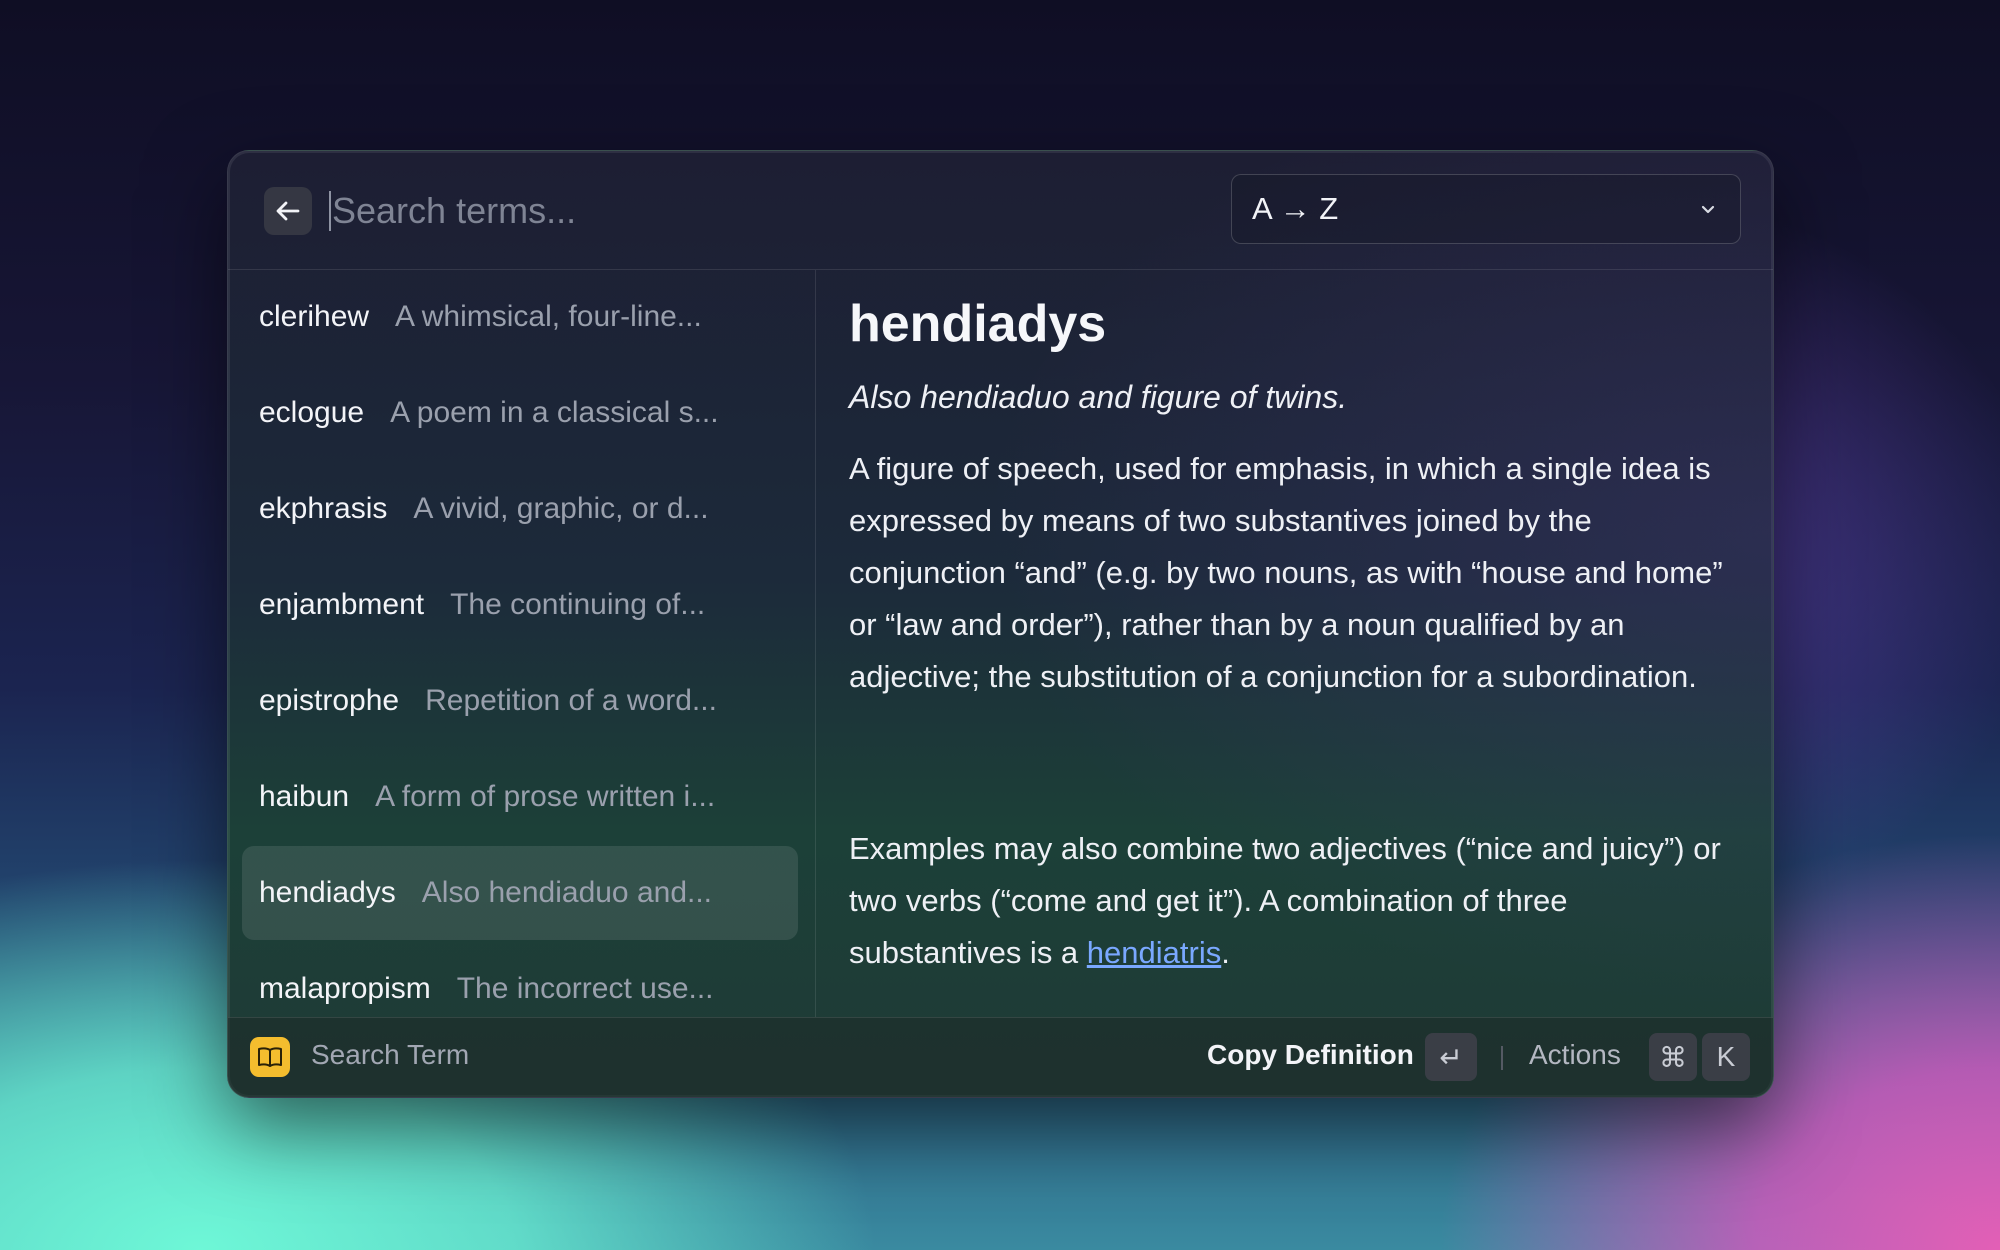 This screenshot has width=2000, height=1250. What do you see at coordinates (1295, 208) in the screenshot?
I see `sort-selected-value: A → Z` at bounding box center [1295, 208].